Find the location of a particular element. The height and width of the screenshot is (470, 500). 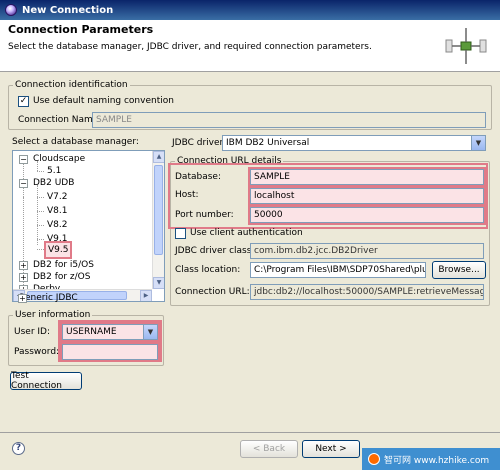

scroll-up-icon: ▲ is located at coordinates (158, 157).